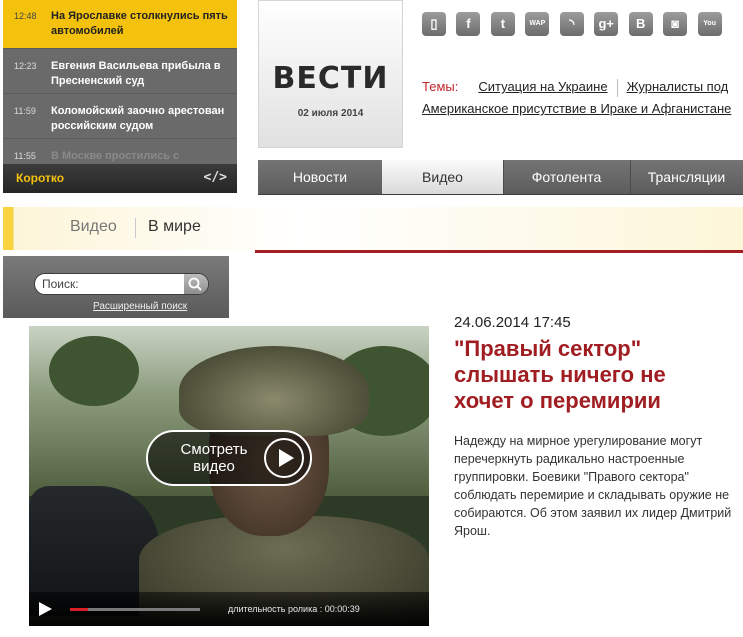  What do you see at coordinates (25, 16) in the screenshot?
I see `ticker-item-time: 12:48` at bounding box center [25, 16].